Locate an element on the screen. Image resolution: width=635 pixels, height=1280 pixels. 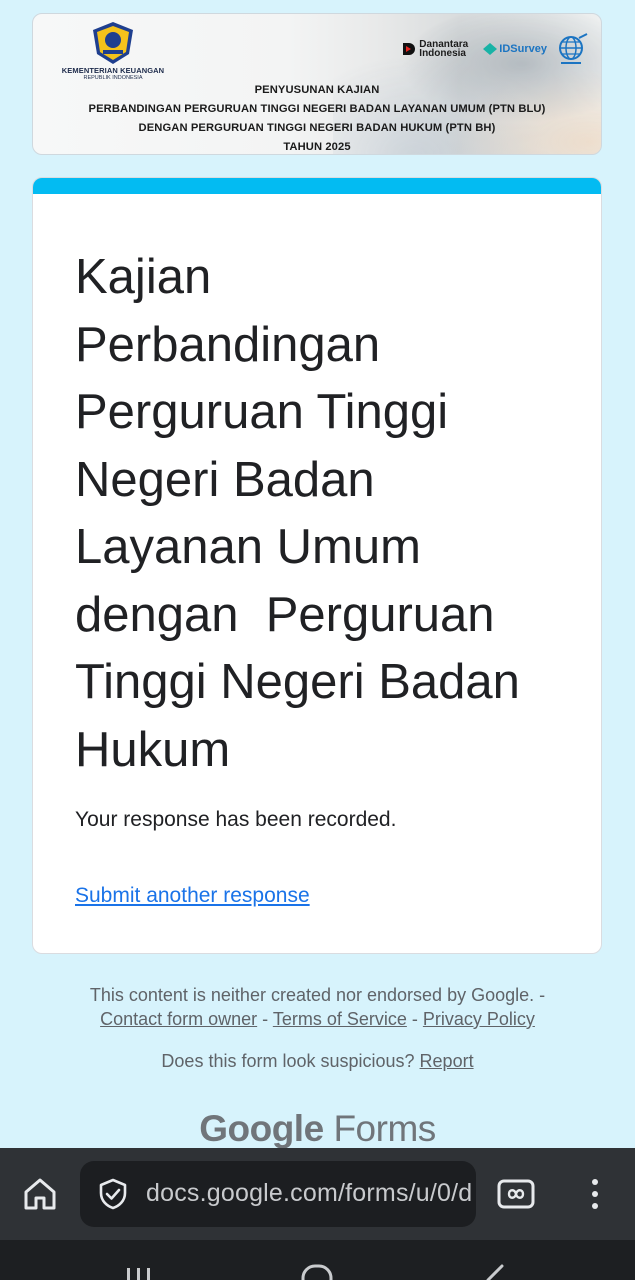
danantara-mark-icon is located at coordinates (409, 49).